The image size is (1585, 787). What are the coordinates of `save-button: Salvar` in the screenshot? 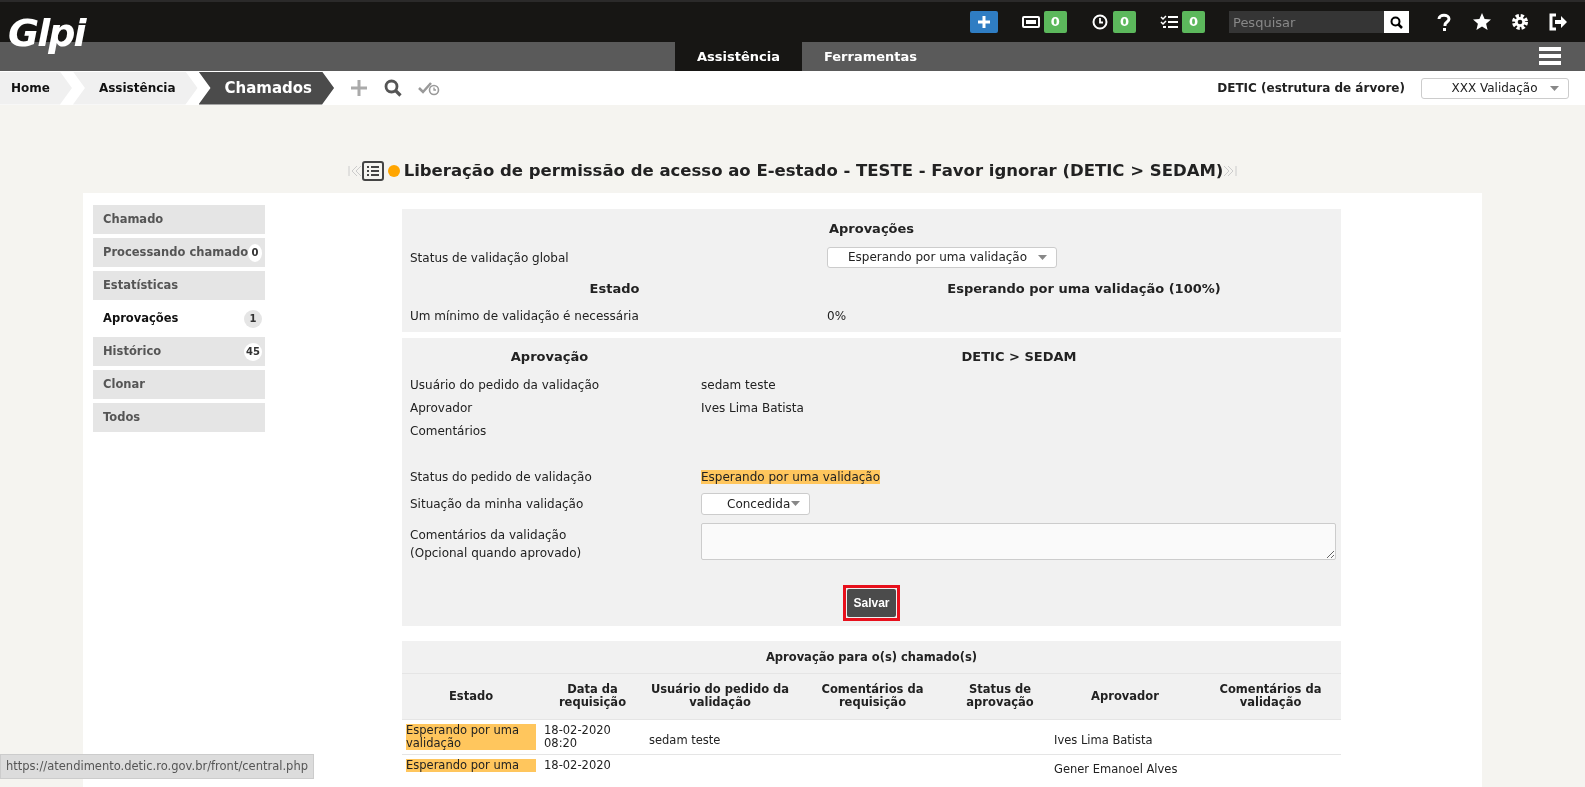 It's located at (871, 602).